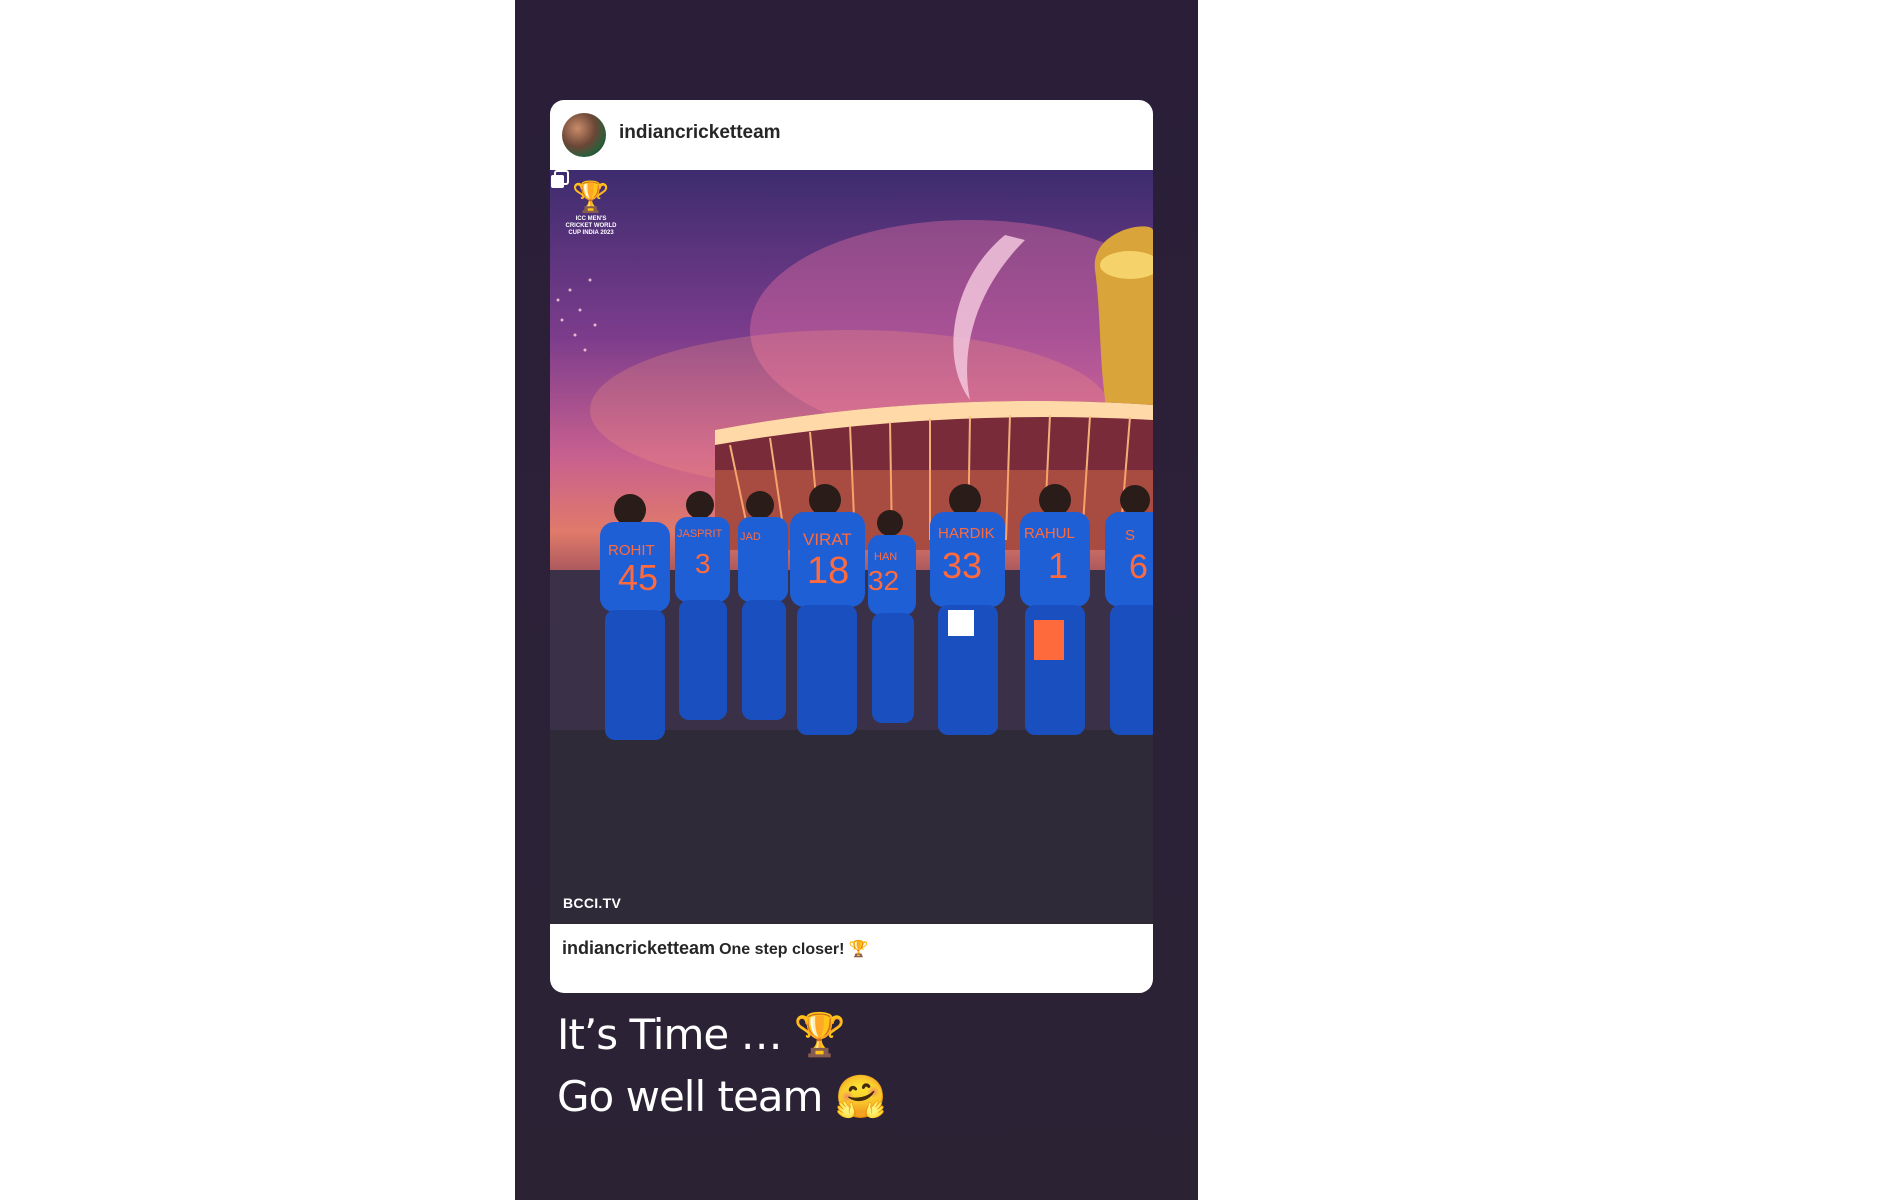 Image resolution: width=1900 pixels, height=1200 pixels. I want to click on svg-text: 33, so click(962, 565).